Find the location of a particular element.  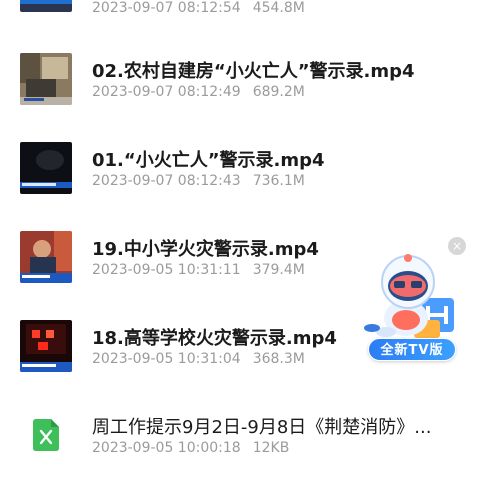

file-name: 19.中小学火灾警示录.mp4 is located at coordinates (205, 249).